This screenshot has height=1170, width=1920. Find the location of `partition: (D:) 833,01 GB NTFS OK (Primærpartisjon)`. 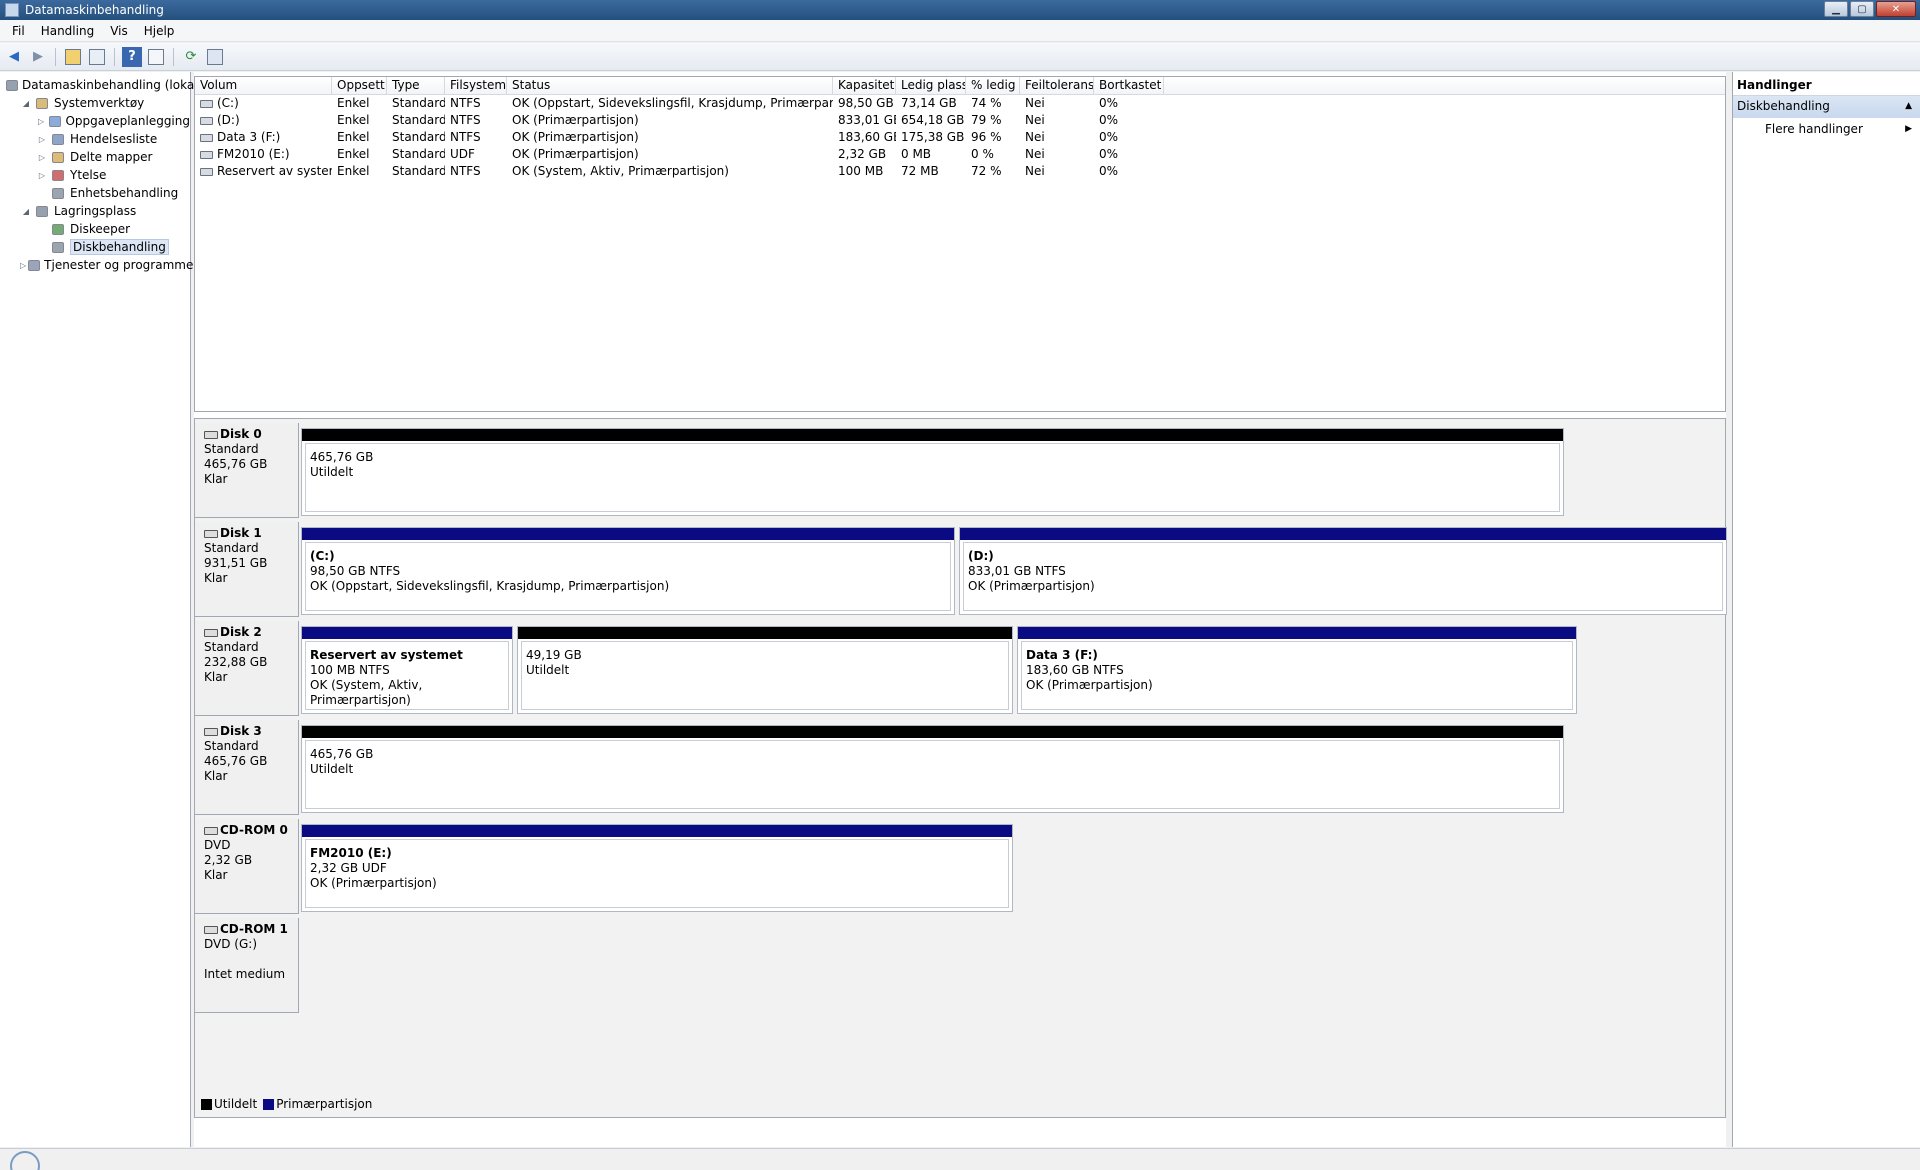

partition: (D:) 833,01 GB NTFS OK (Primærpartisjon) is located at coordinates (1343, 571).